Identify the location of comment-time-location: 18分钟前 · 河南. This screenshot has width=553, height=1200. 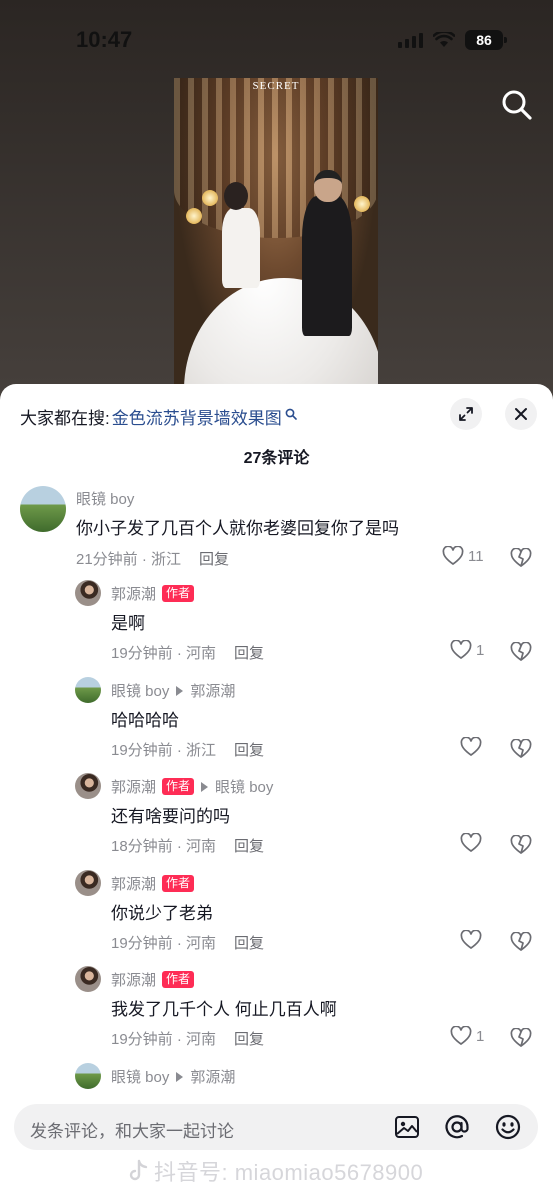
(164, 846).